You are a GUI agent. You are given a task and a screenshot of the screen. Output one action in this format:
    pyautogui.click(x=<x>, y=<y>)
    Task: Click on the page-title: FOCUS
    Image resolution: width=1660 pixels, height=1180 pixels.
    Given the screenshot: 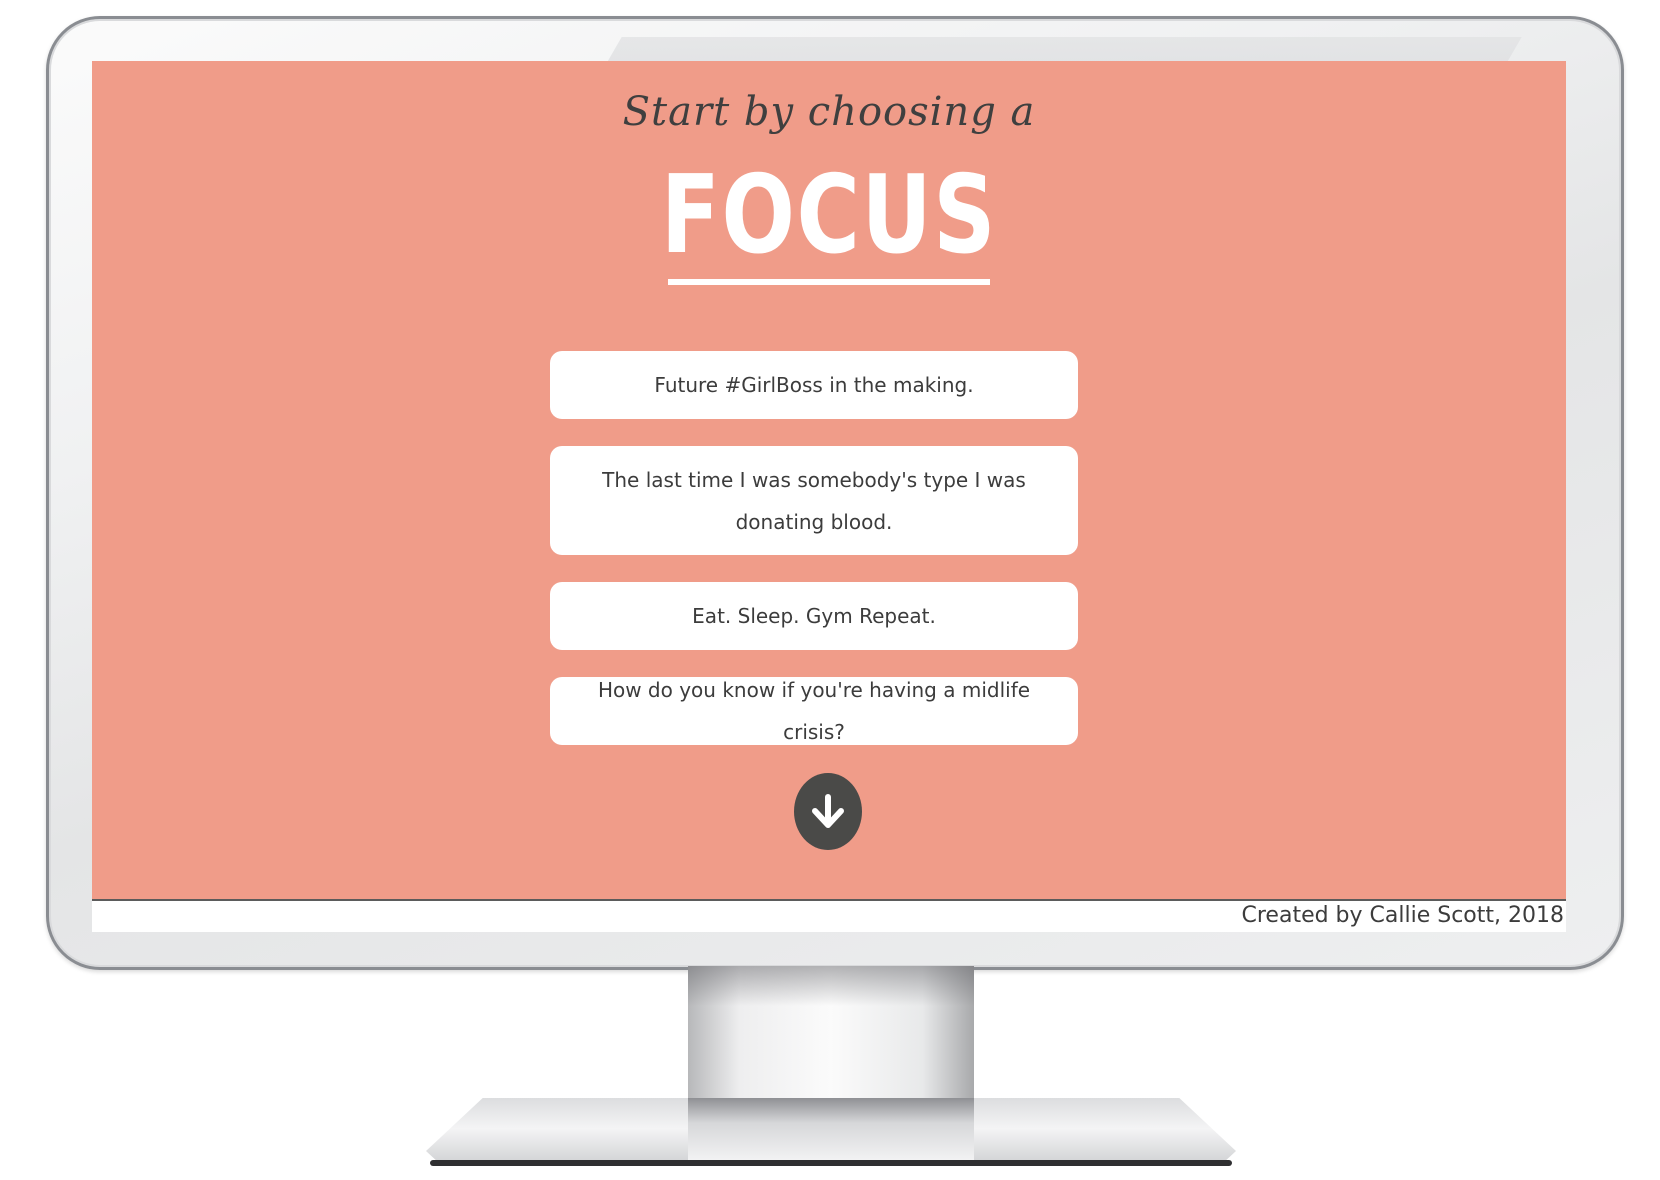 What is the action you would take?
    pyautogui.click(x=829, y=215)
    